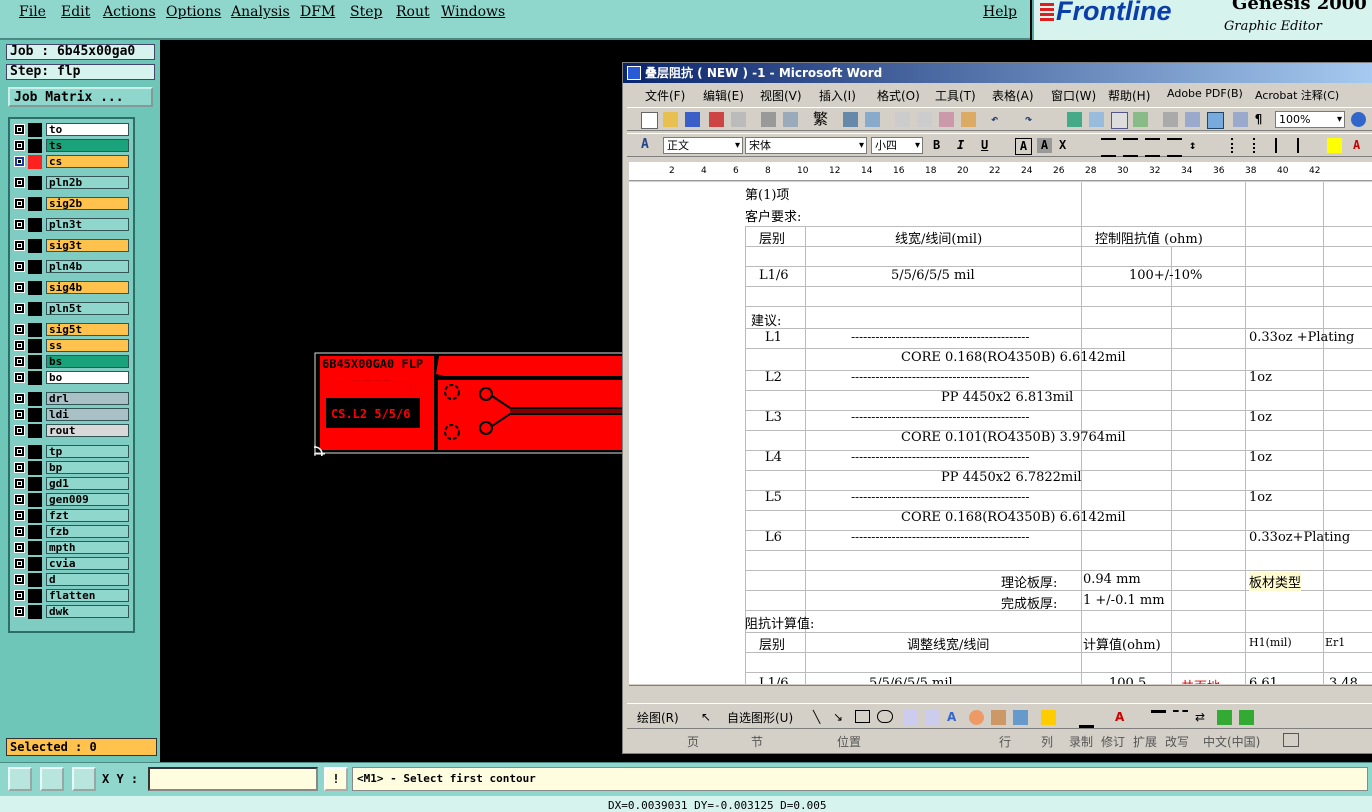  I want to click on layer-row-bs: bs, so click(70, 362).